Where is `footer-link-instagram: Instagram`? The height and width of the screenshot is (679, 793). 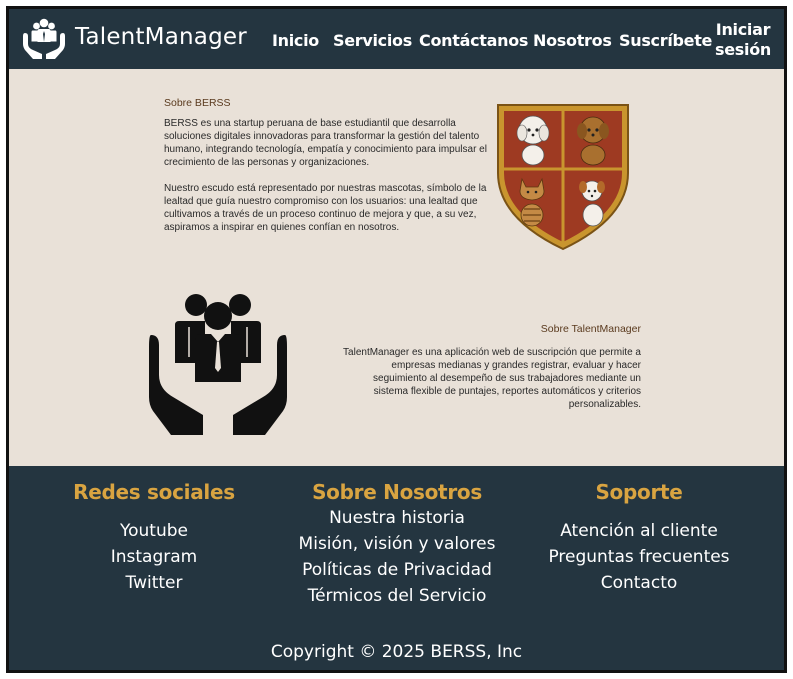 footer-link-instagram: Instagram is located at coordinates (154, 557).